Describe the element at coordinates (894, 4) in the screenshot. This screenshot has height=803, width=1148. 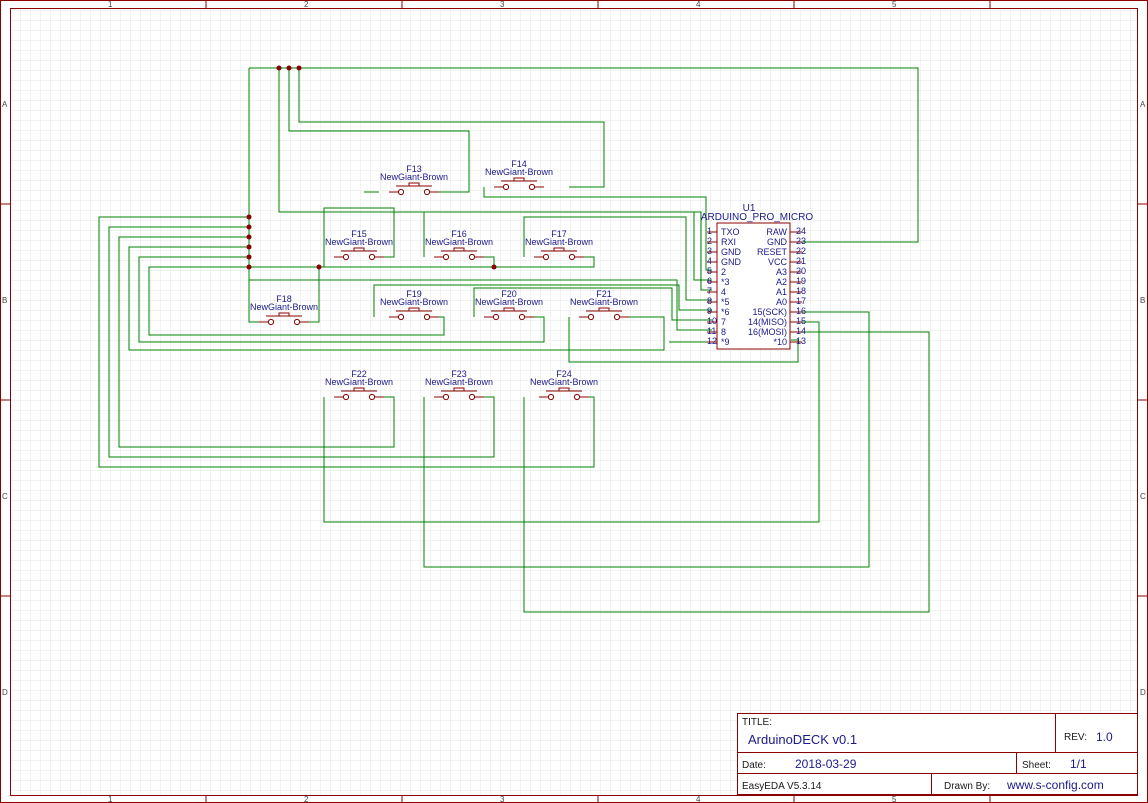
I see `ruler-col-5-top: 5` at that location.